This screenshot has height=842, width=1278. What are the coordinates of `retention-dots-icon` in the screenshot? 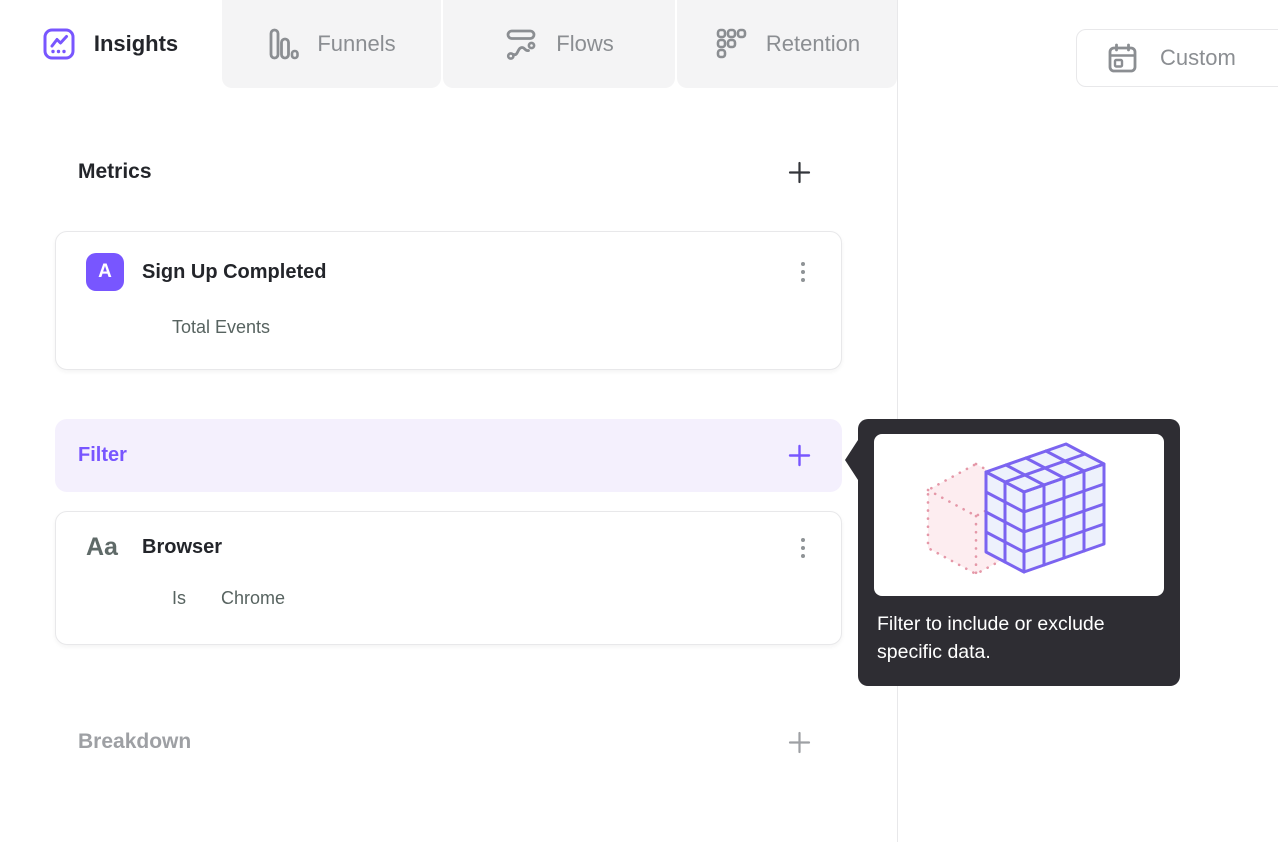 It's located at (731, 44).